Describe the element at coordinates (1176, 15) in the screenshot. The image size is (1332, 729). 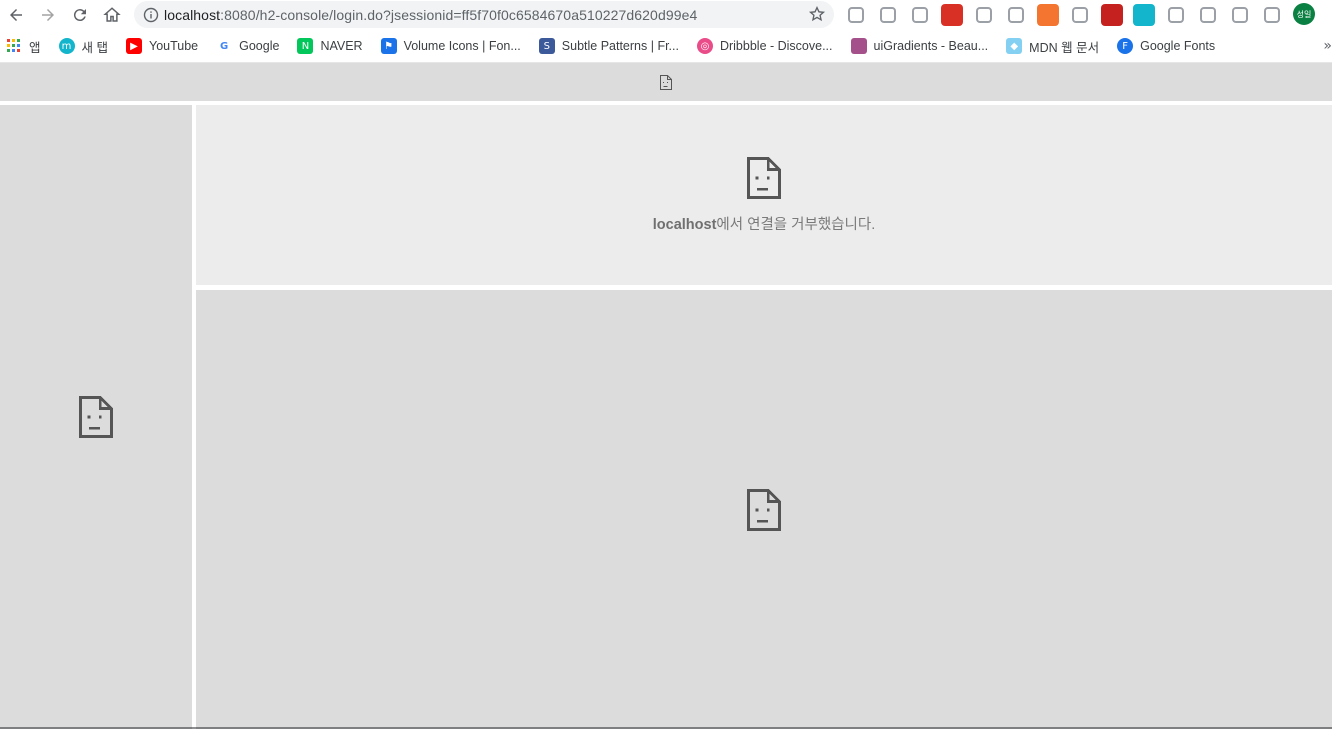
I see `gear-extension-icon` at that location.